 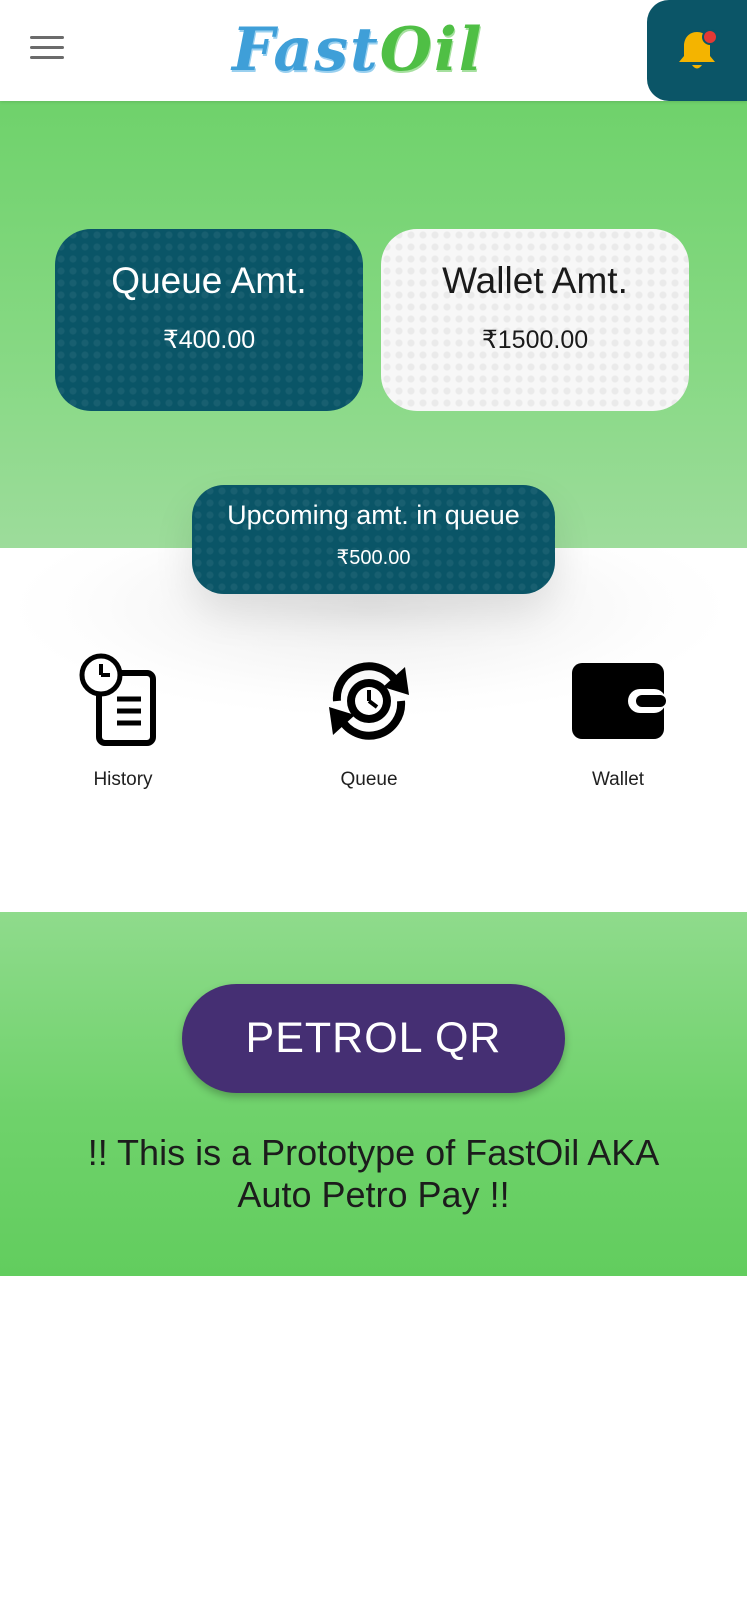 I want to click on wallet-amount-value: ₹1500.00, so click(x=535, y=340).